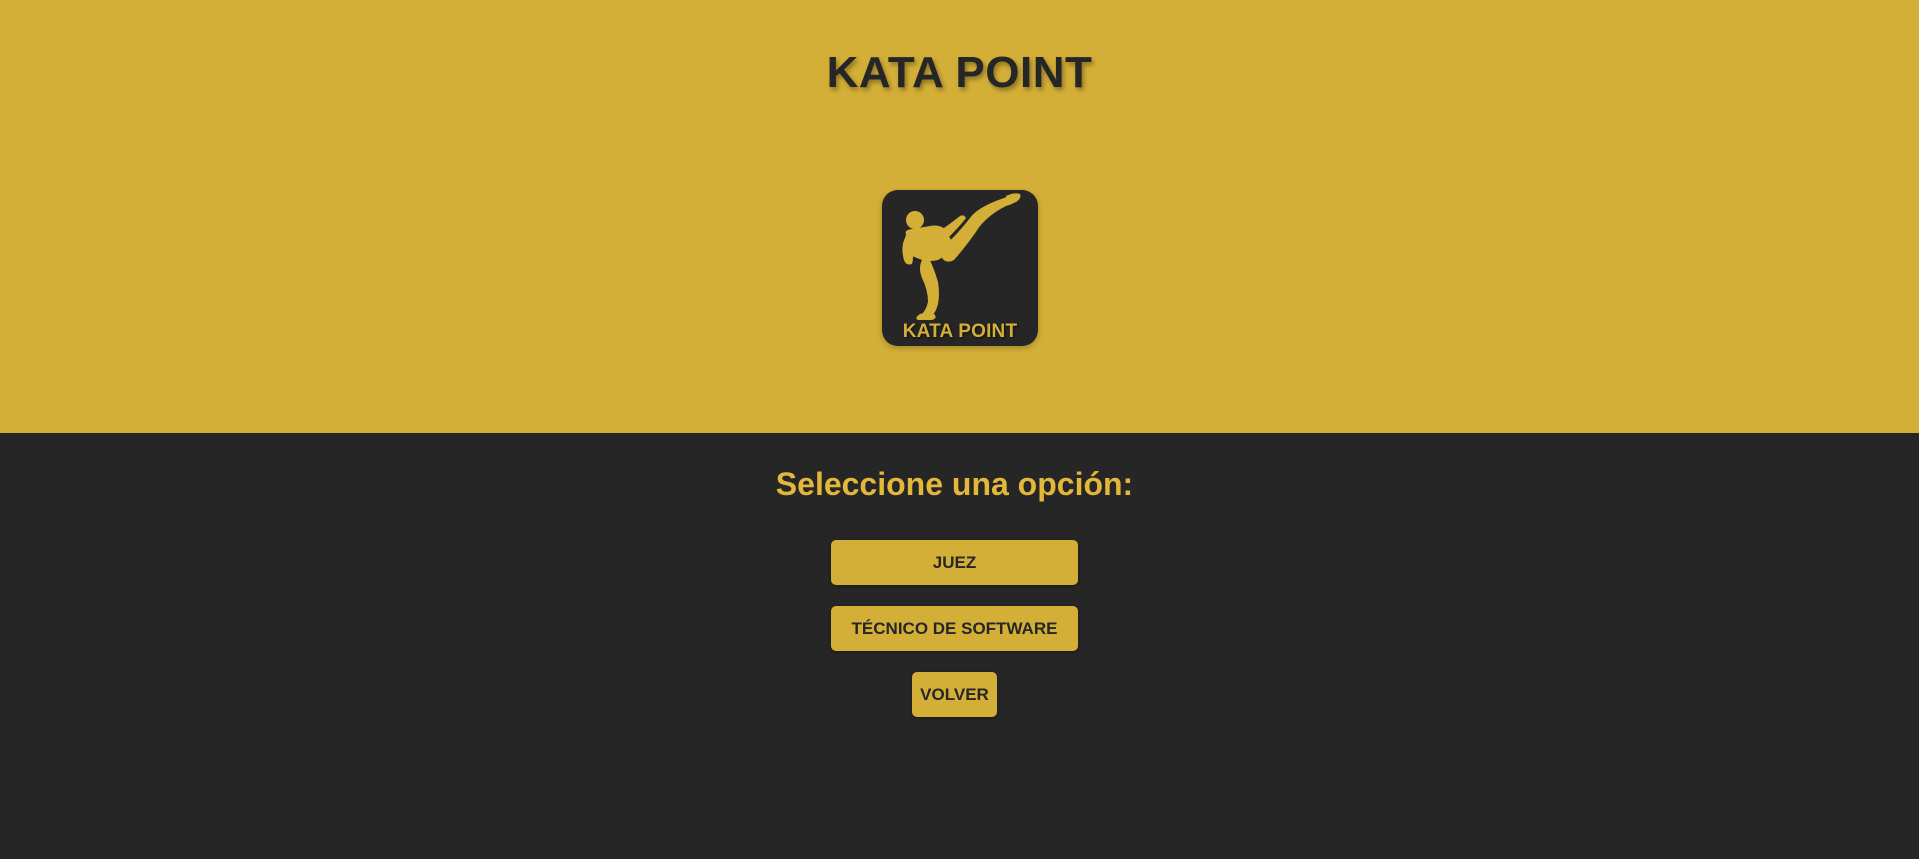 The image size is (1919, 859). I want to click on logo-text: KATA POINT, so click(960, 331).